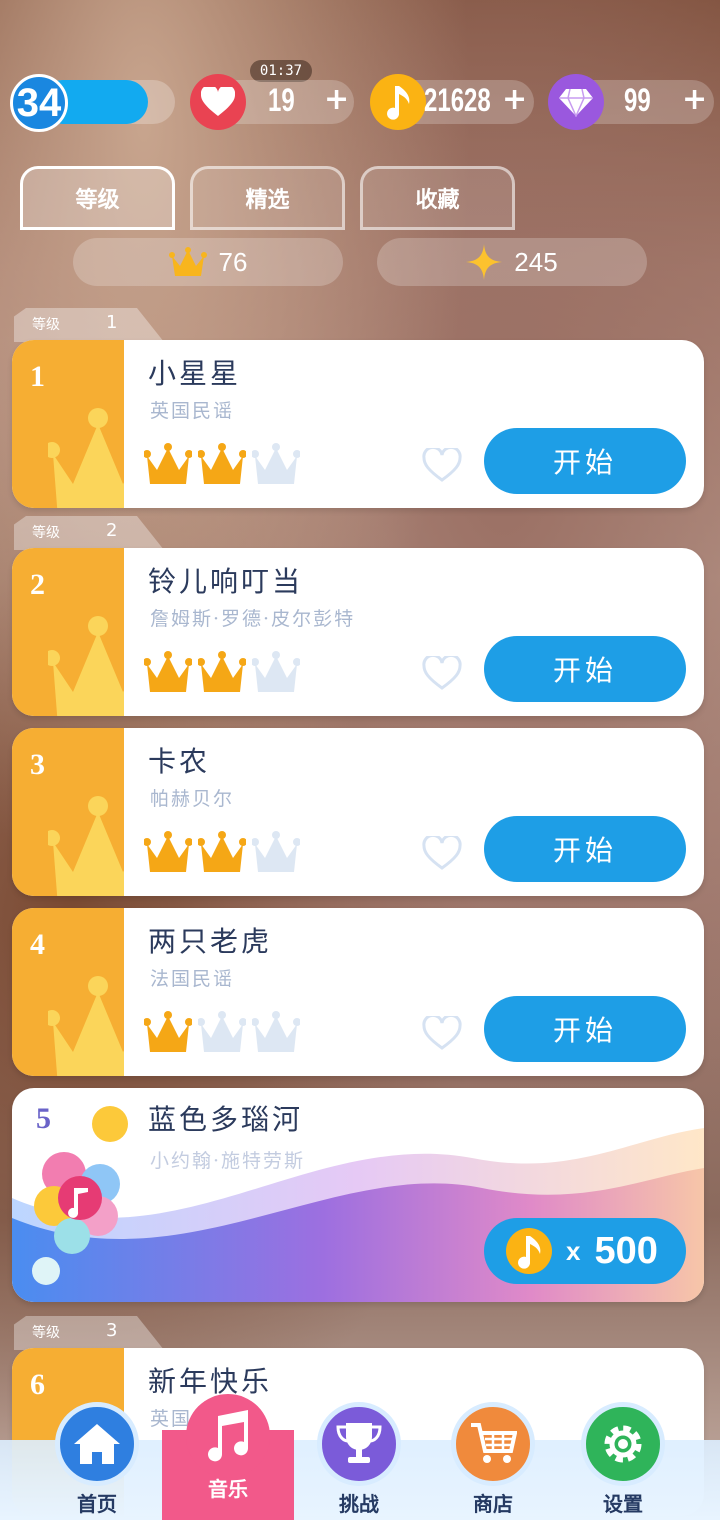 This screenshot has width=720, height=1520. What do you see at coordinates (39, 103) in the screenshot?
I see `player-level-badge: 34` at bounding box center [39, 103].